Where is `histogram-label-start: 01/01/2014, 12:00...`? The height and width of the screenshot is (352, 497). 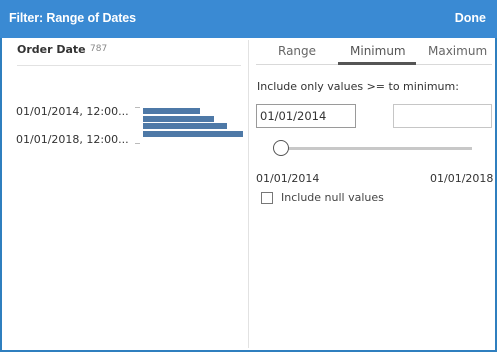 histogram-label-start: 01/01/2014, 12:00... is located at coordinates (72, 111).